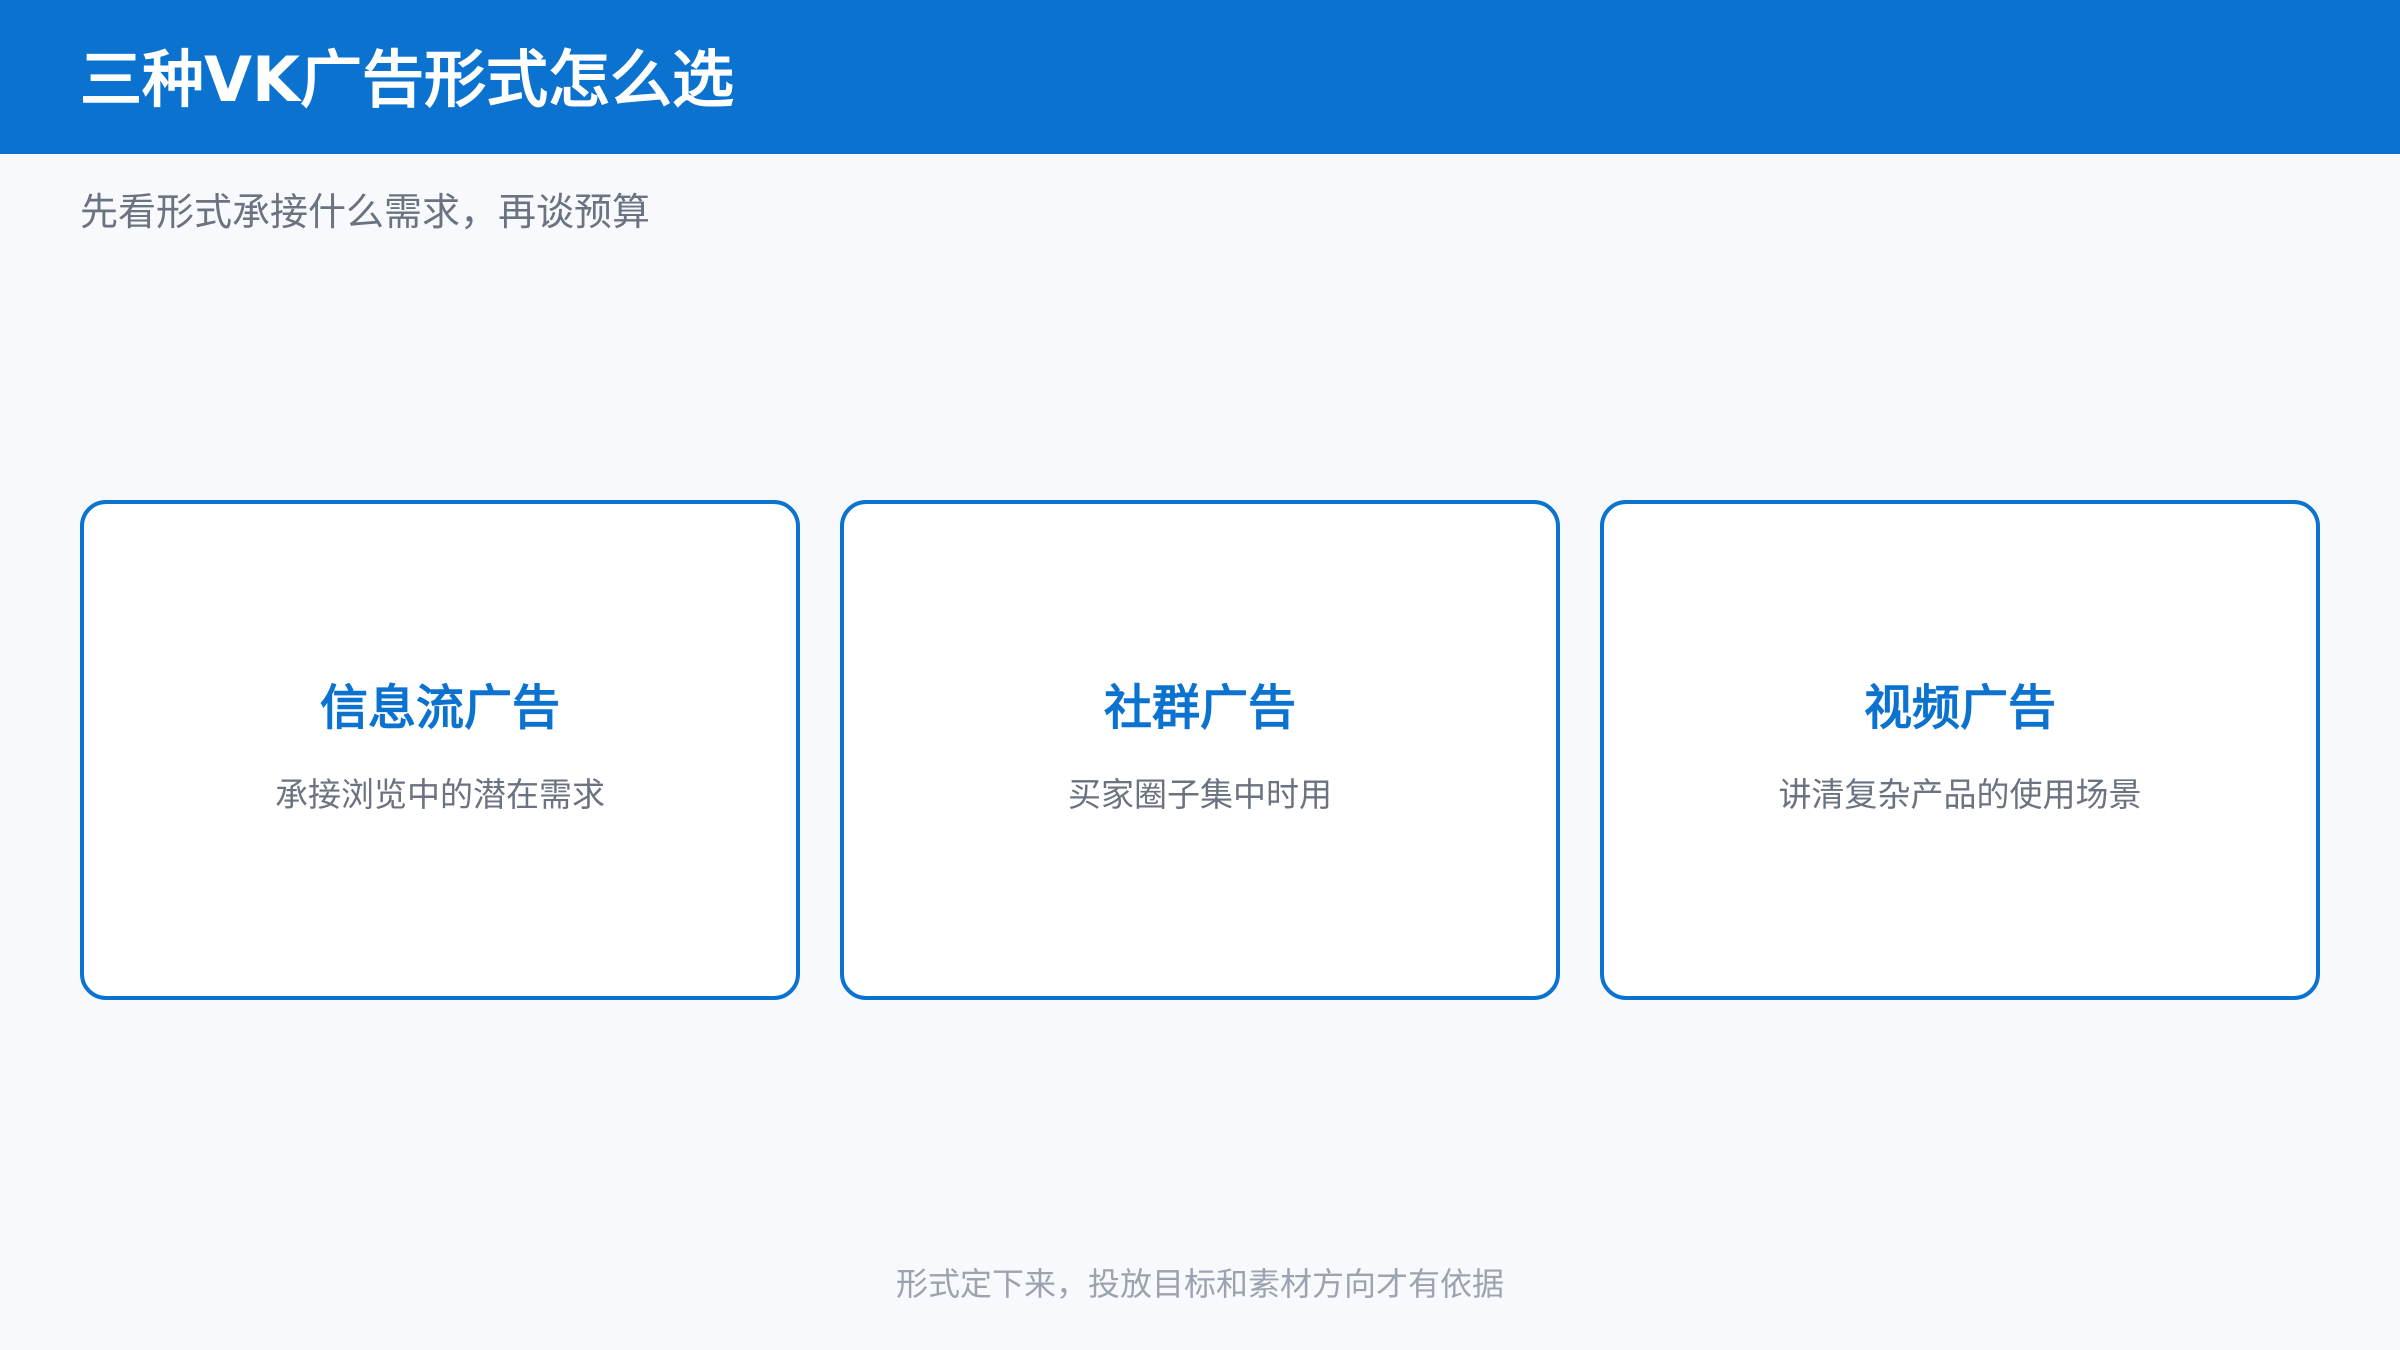  Describe the element at coordinates (1959, 708) in the screenshot. I see `card-title: 视频广告` at that location.